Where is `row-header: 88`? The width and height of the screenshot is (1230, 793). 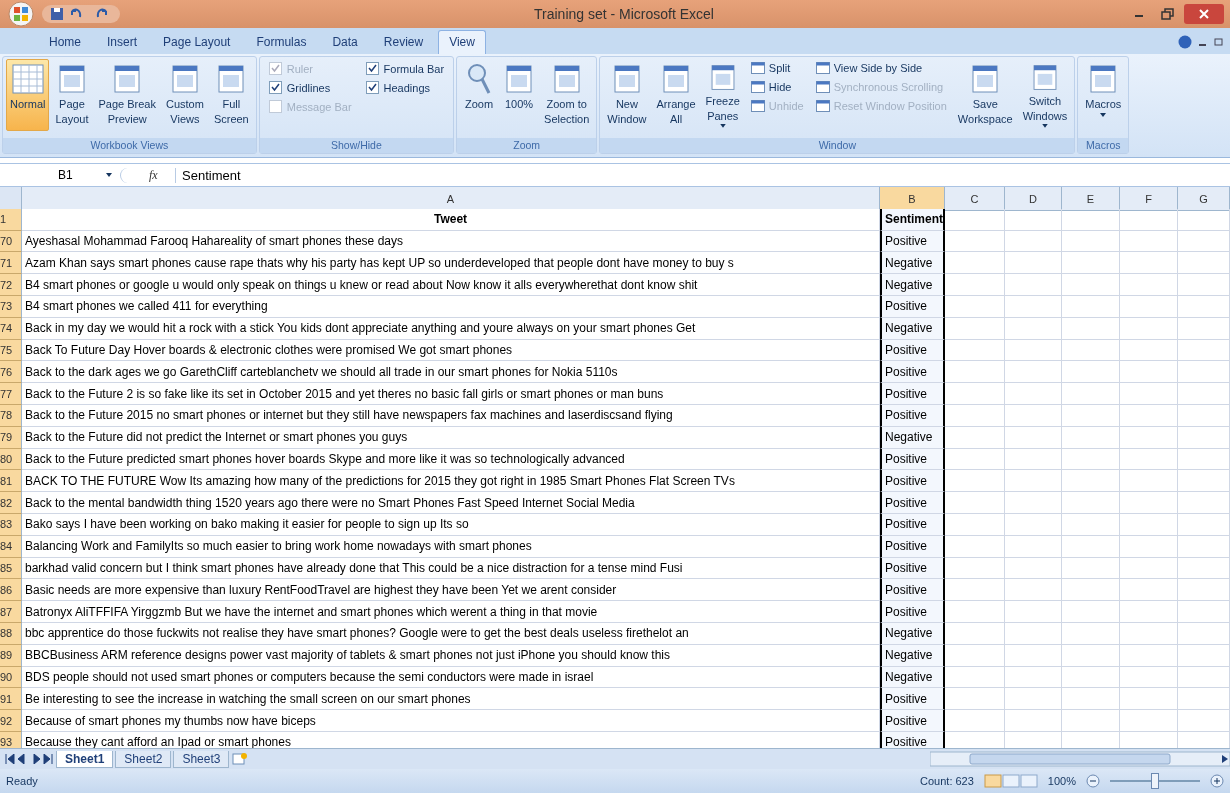
row-header: 88 is located at coordinates (11, 633).